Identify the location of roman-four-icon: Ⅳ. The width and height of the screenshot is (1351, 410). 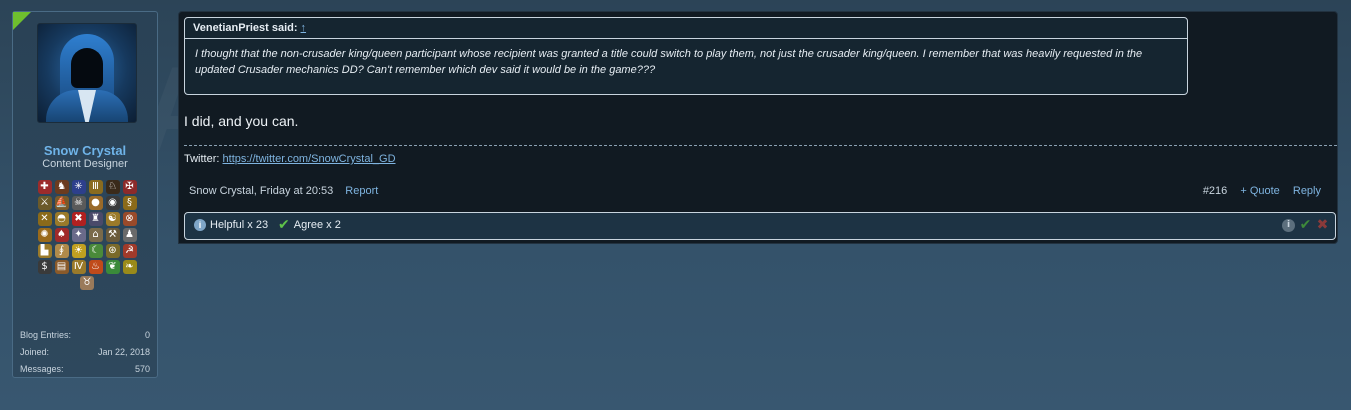
(78, 267).